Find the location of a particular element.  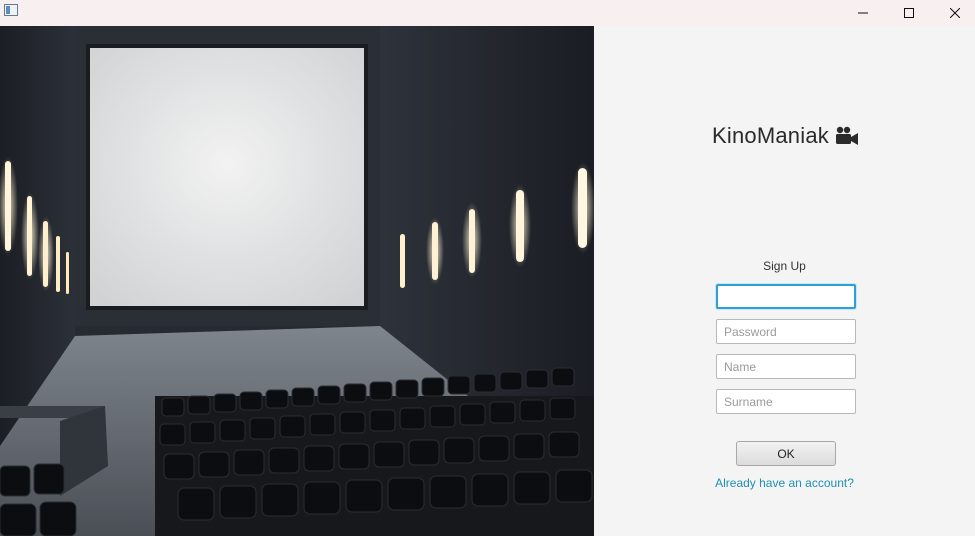

video-camera-icon is located at coordinates (847, 136).